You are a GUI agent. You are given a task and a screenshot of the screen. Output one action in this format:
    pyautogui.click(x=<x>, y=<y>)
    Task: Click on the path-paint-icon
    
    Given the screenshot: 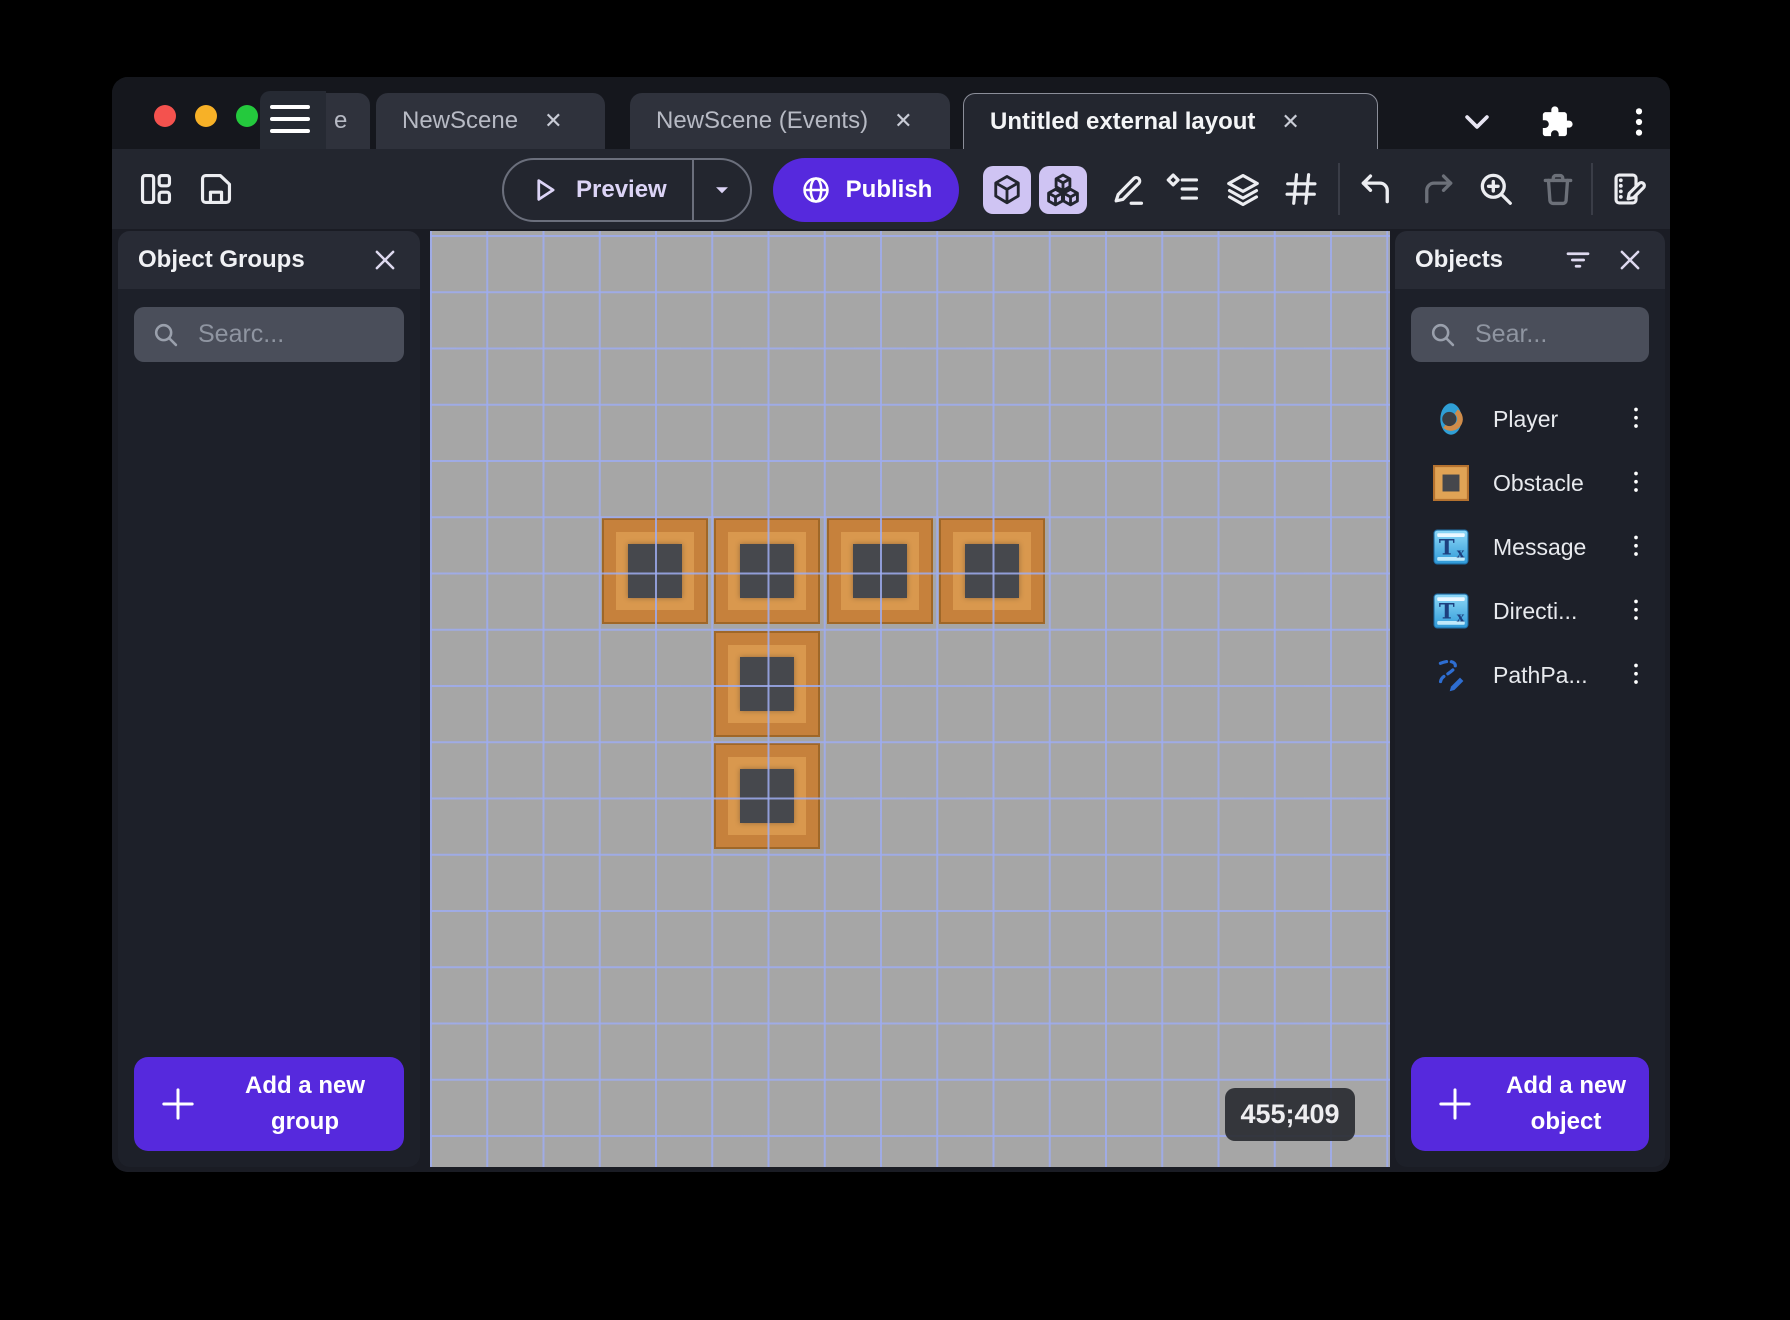 What is the action you would take?
    pyautogui.click(x=1451, y=675)
    